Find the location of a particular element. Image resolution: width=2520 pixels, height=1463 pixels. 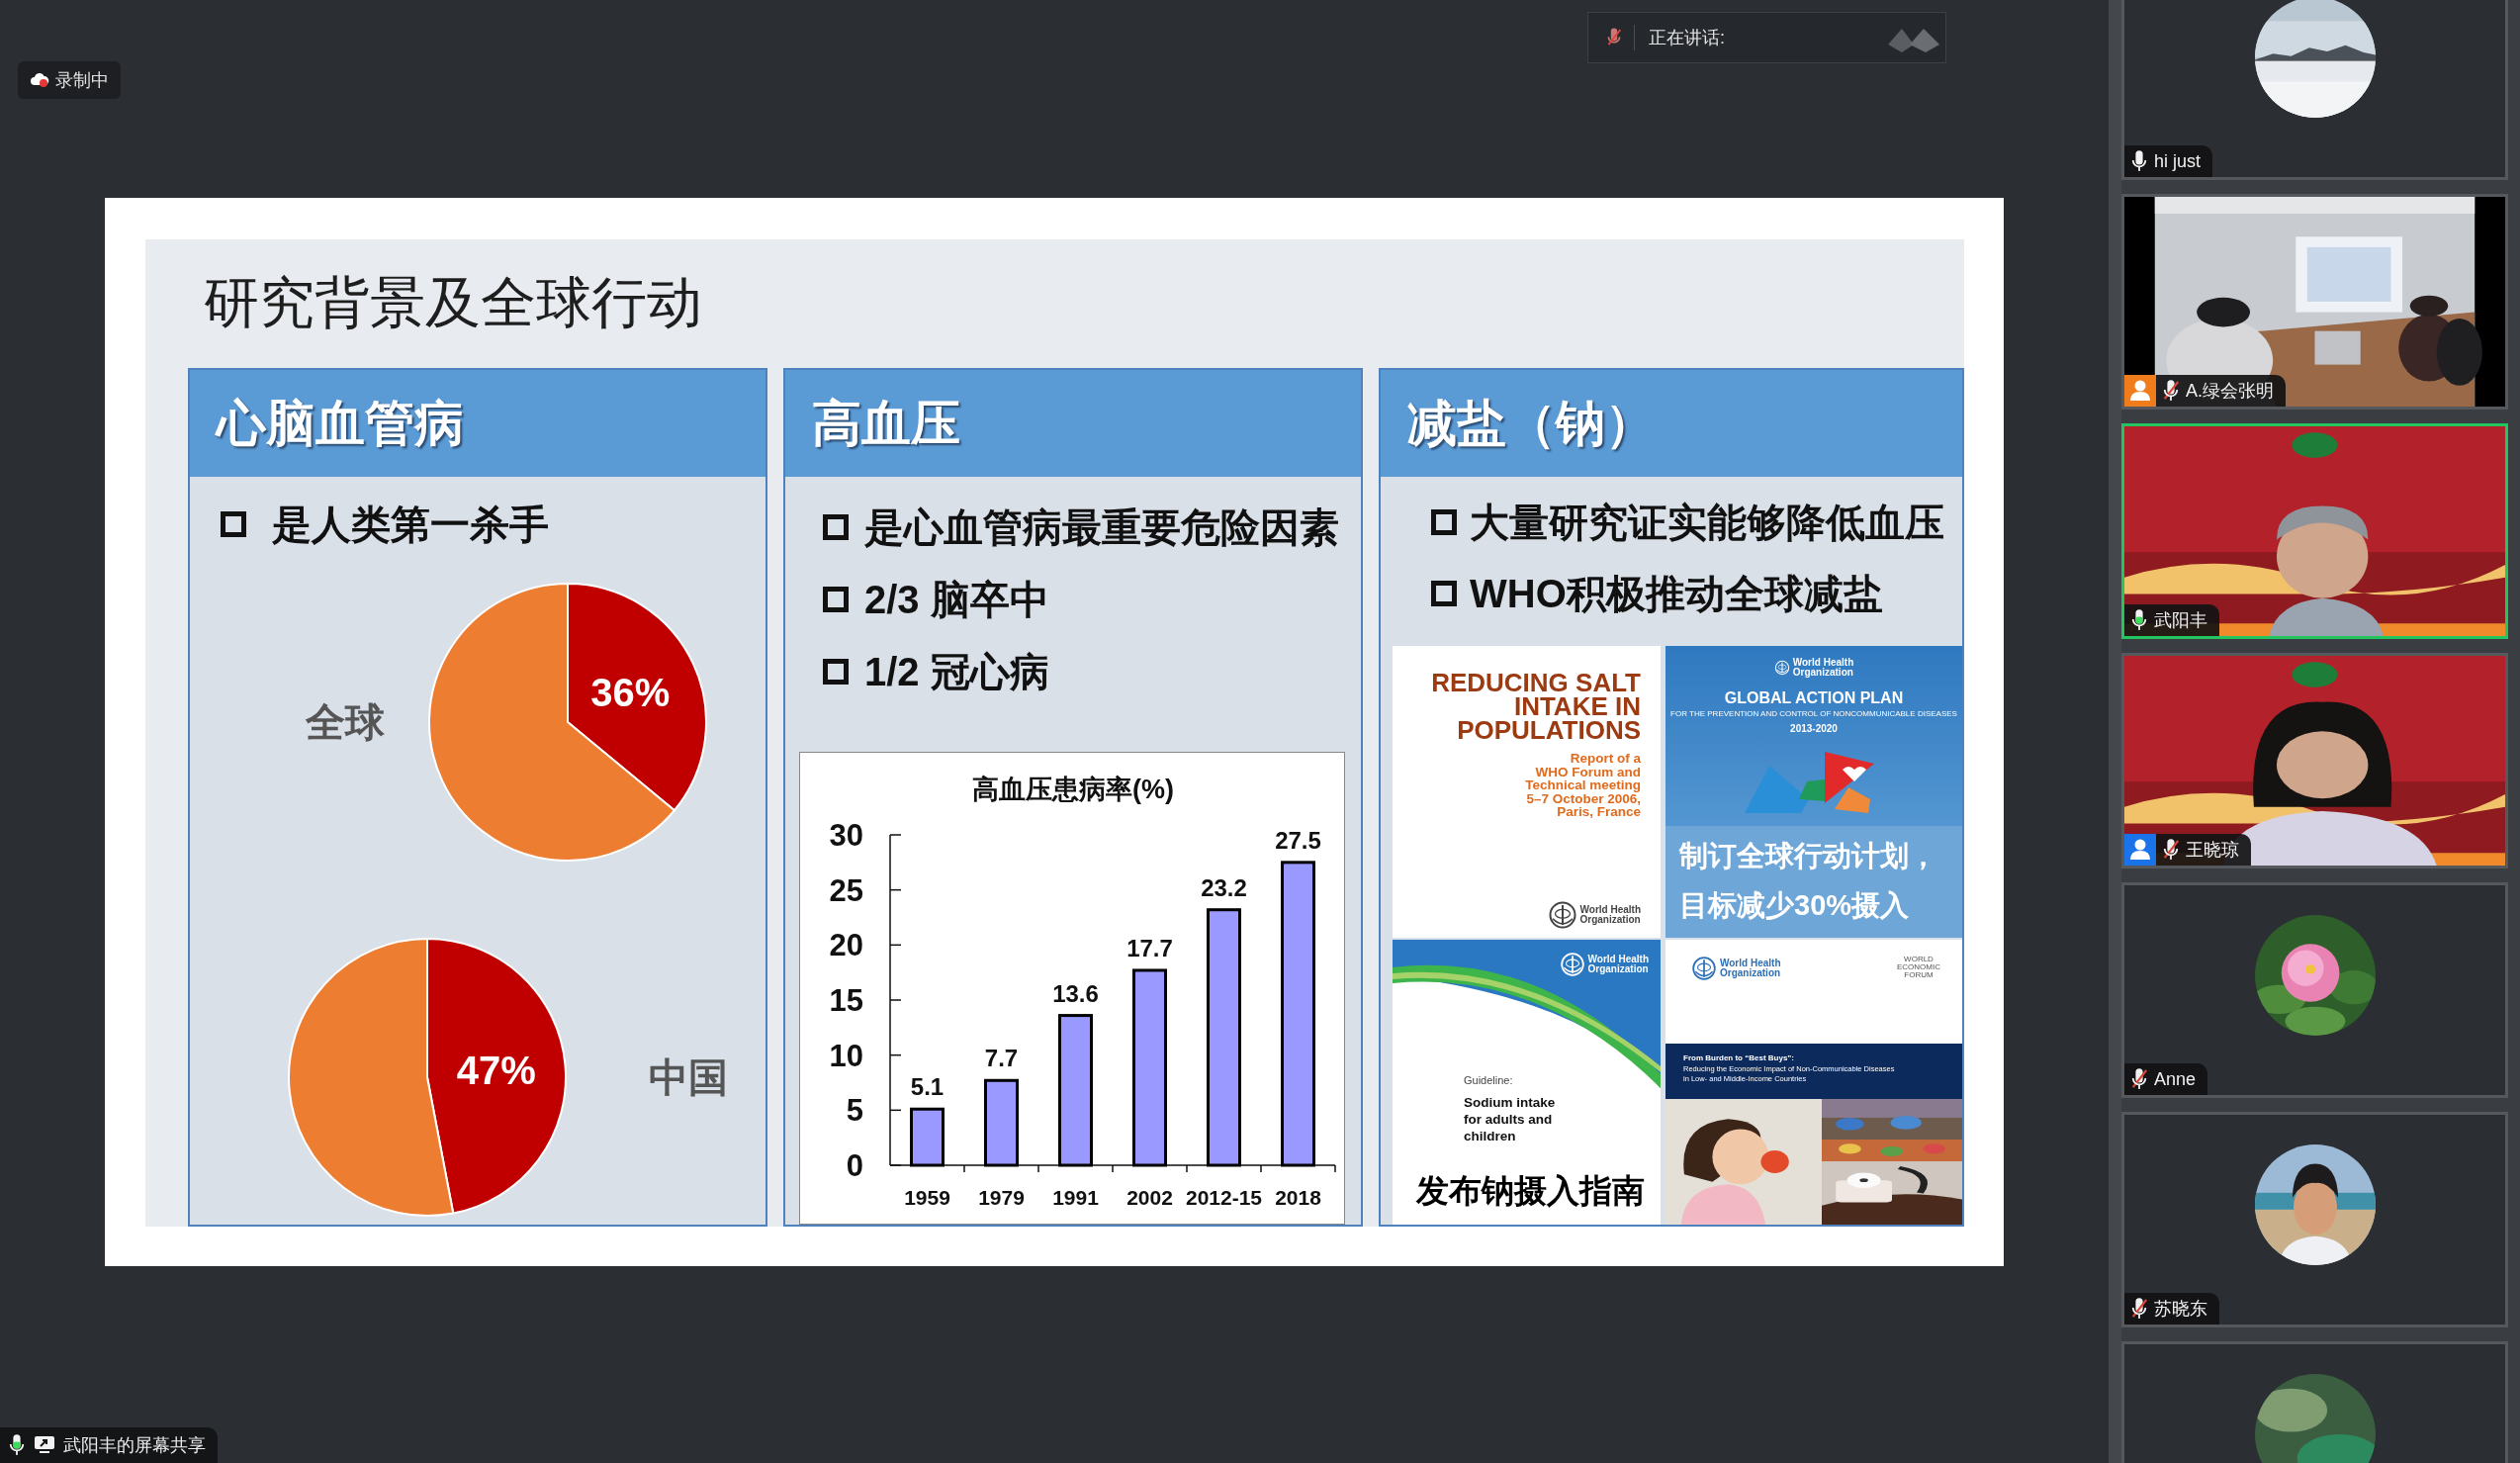

chart-title: 高血压患病率(%) is located at coordinates (1073, 789).